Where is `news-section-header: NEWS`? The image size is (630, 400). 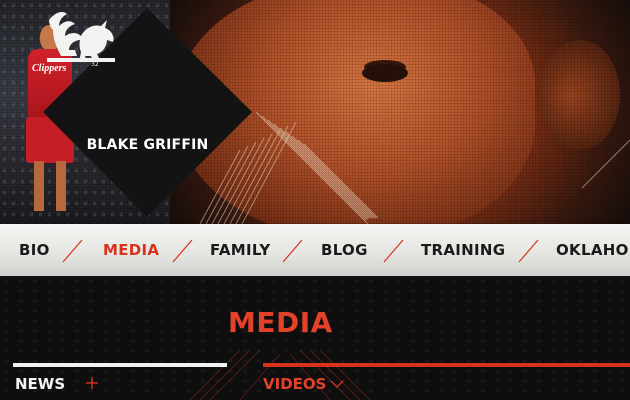
news-section-header: NEWS is located at coordinates (40, 384).